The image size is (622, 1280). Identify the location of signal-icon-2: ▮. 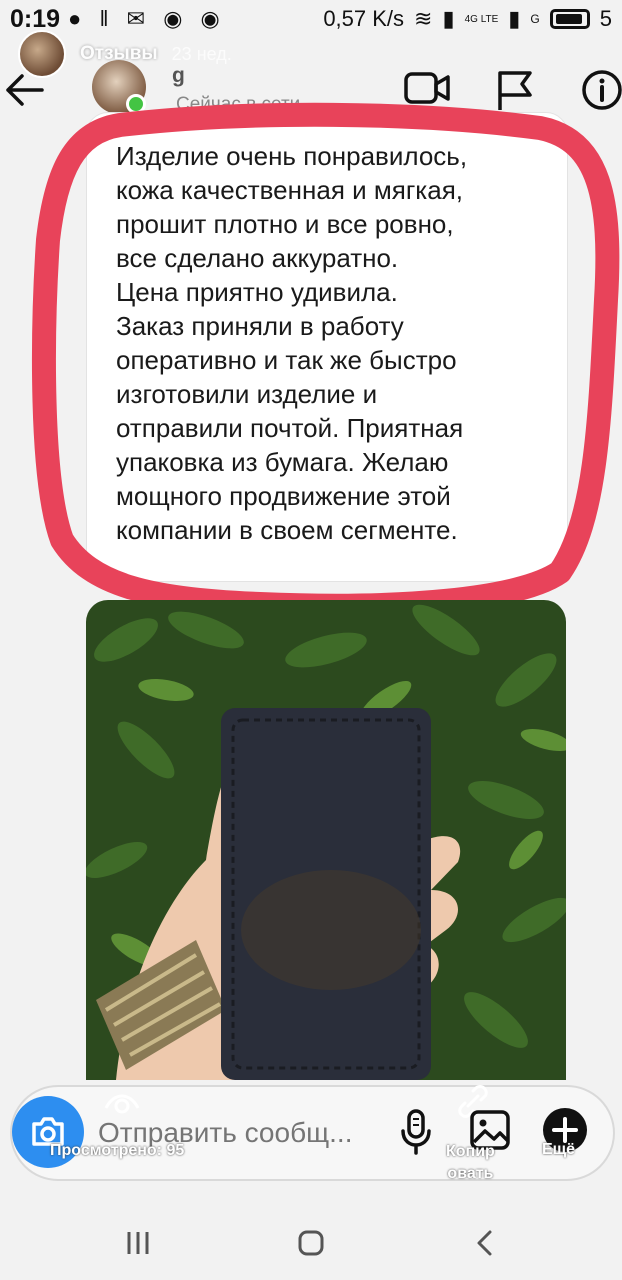
(514, 18).